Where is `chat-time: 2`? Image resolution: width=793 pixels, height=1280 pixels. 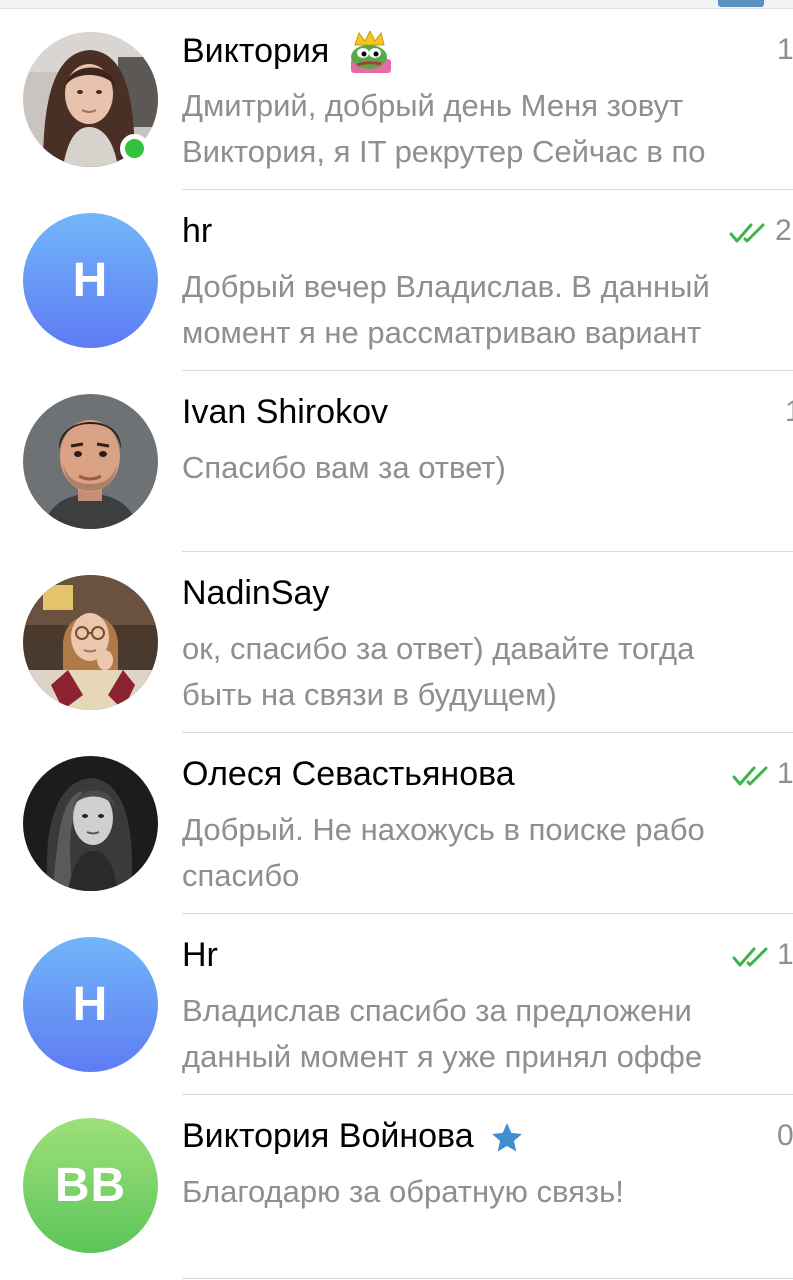 chat-time: 2 is located at coordinates (783, 230).